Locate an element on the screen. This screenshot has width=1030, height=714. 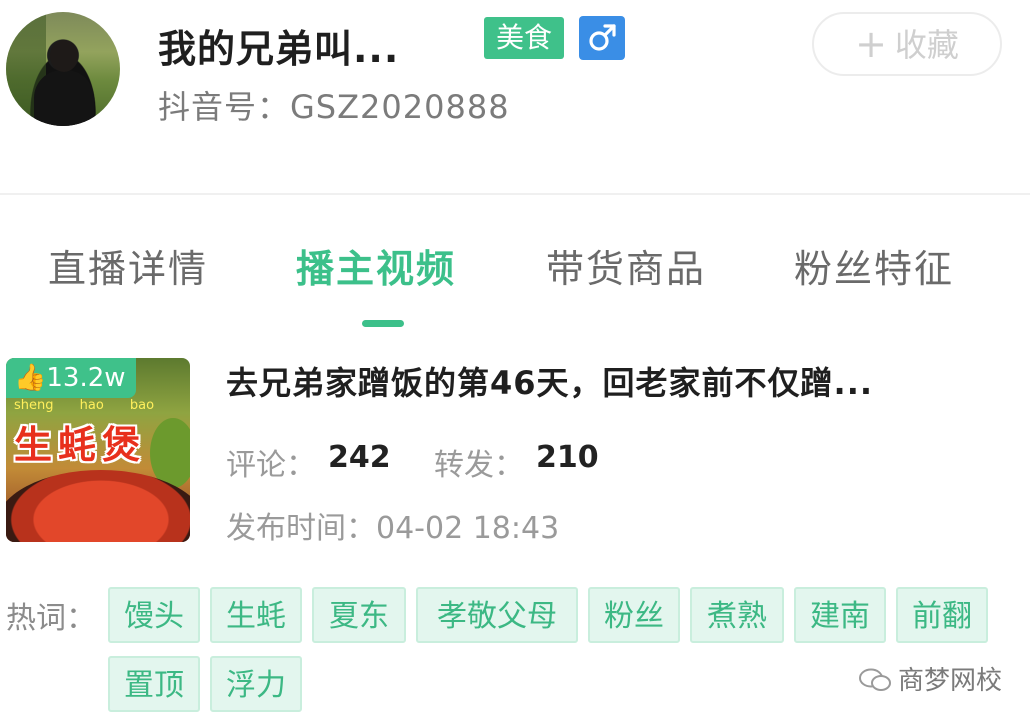
avatar is located at coordinates (63, 69).